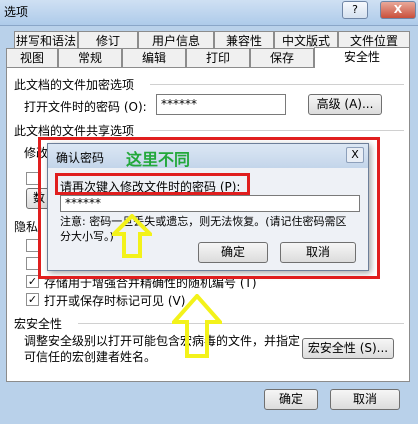  Describe the element at coordinates (291, 399) in the screenshot. I see `ok-button: 确定` at that location.